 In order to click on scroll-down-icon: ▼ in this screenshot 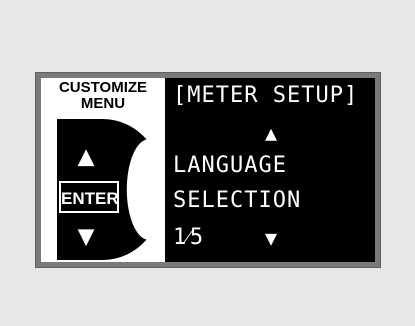, I will do `click(271, 238)`.